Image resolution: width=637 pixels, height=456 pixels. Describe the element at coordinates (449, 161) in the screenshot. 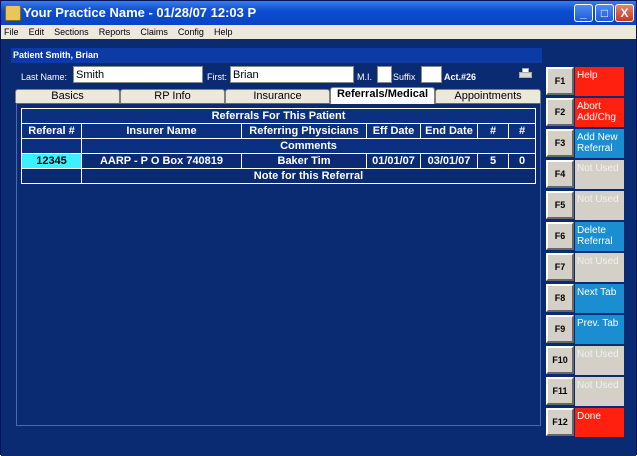

I see `end-date-cell: 03/01/07` at that location.